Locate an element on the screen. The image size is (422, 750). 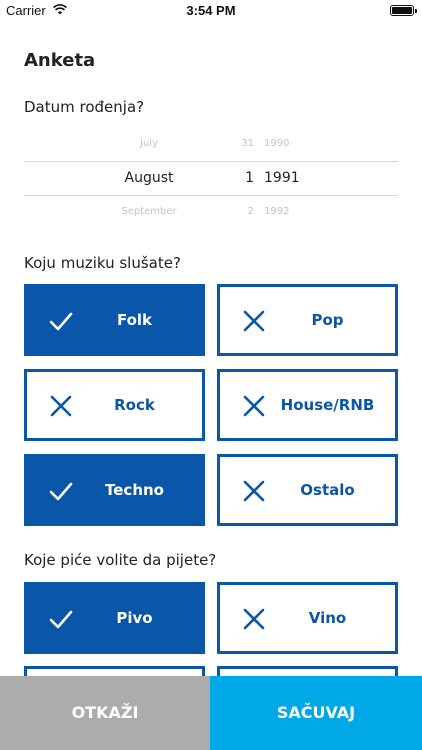
option-label: Ostalo is located at coordinates (327, 490).